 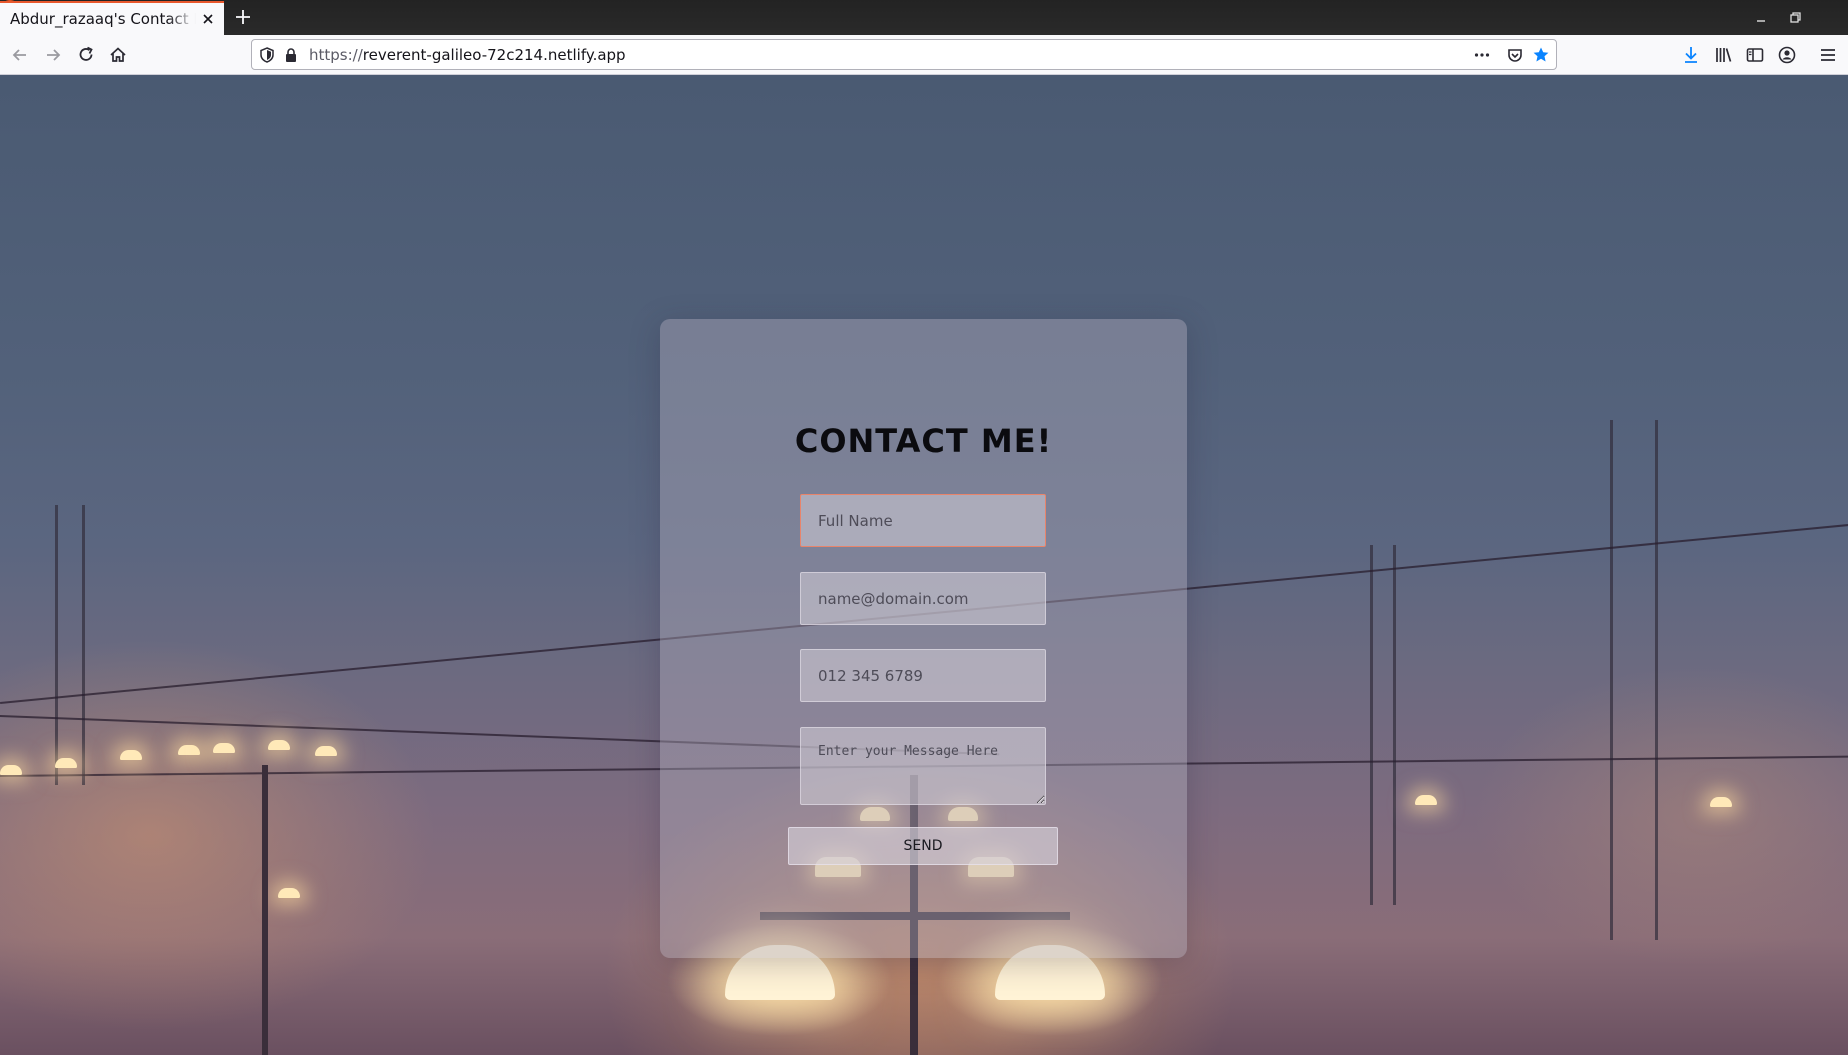 I want to click on bookmark-star-icon, so click(x=1541, y=55).